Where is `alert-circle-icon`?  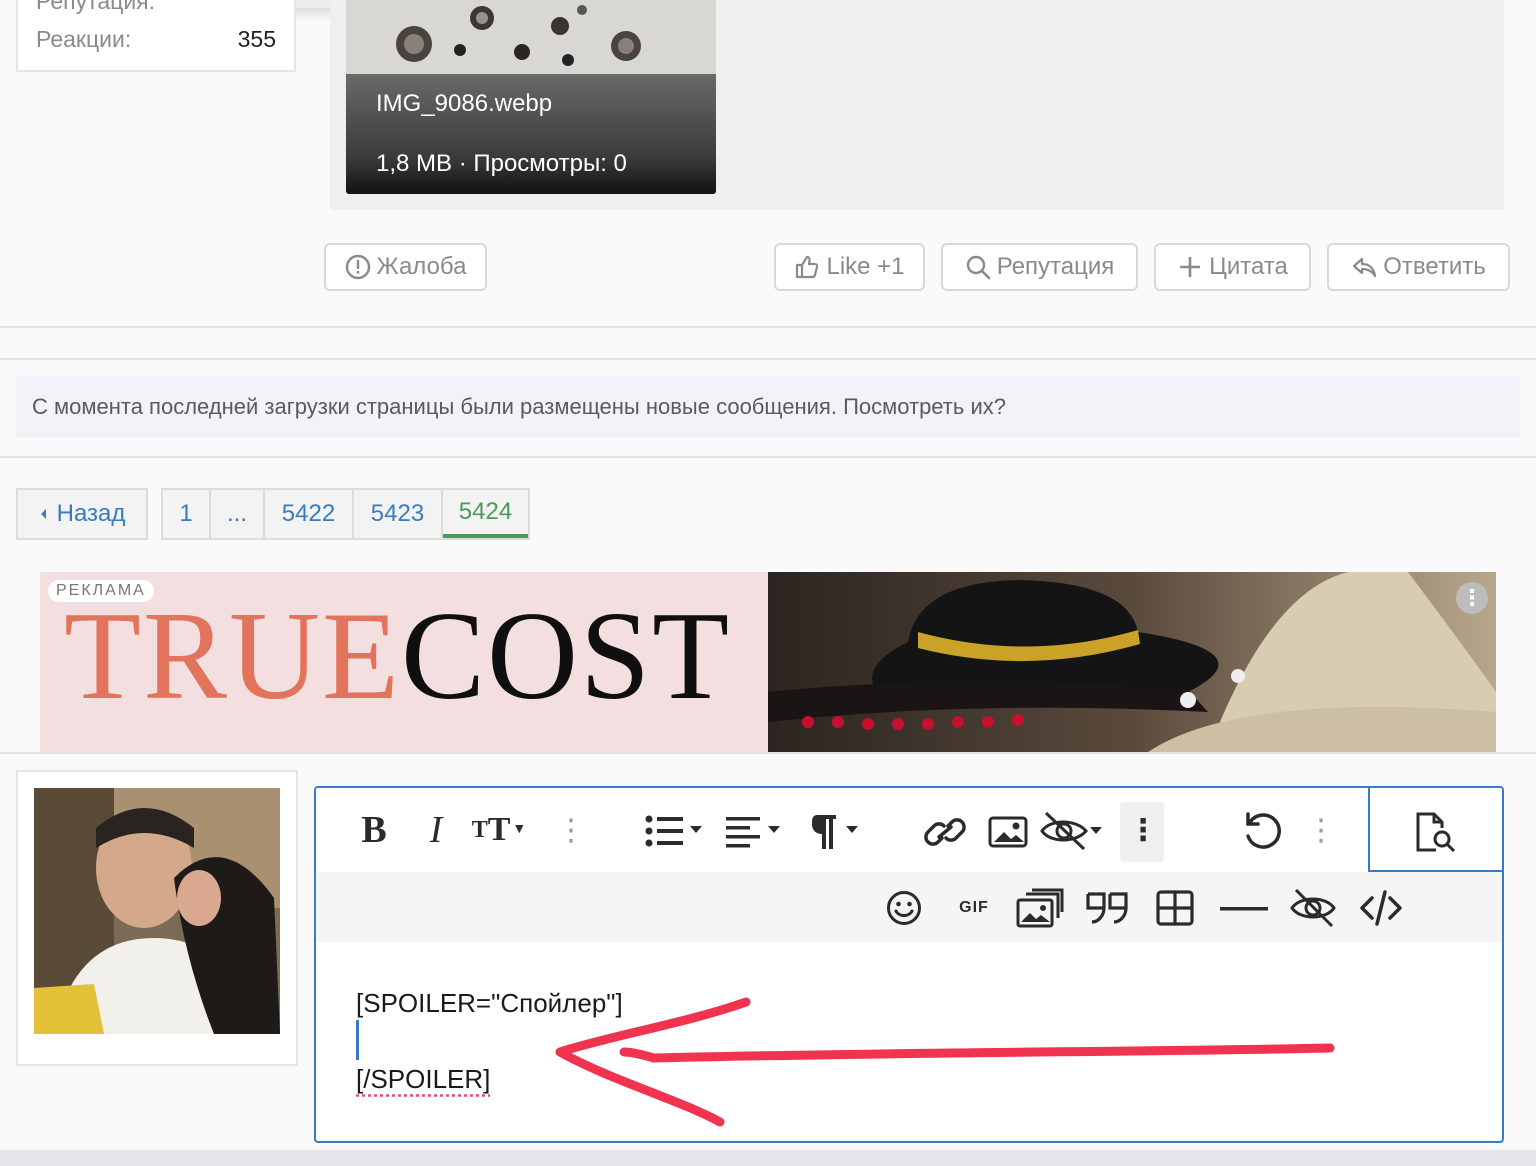 alert-circle-icon is located at coordinates (357, 267).